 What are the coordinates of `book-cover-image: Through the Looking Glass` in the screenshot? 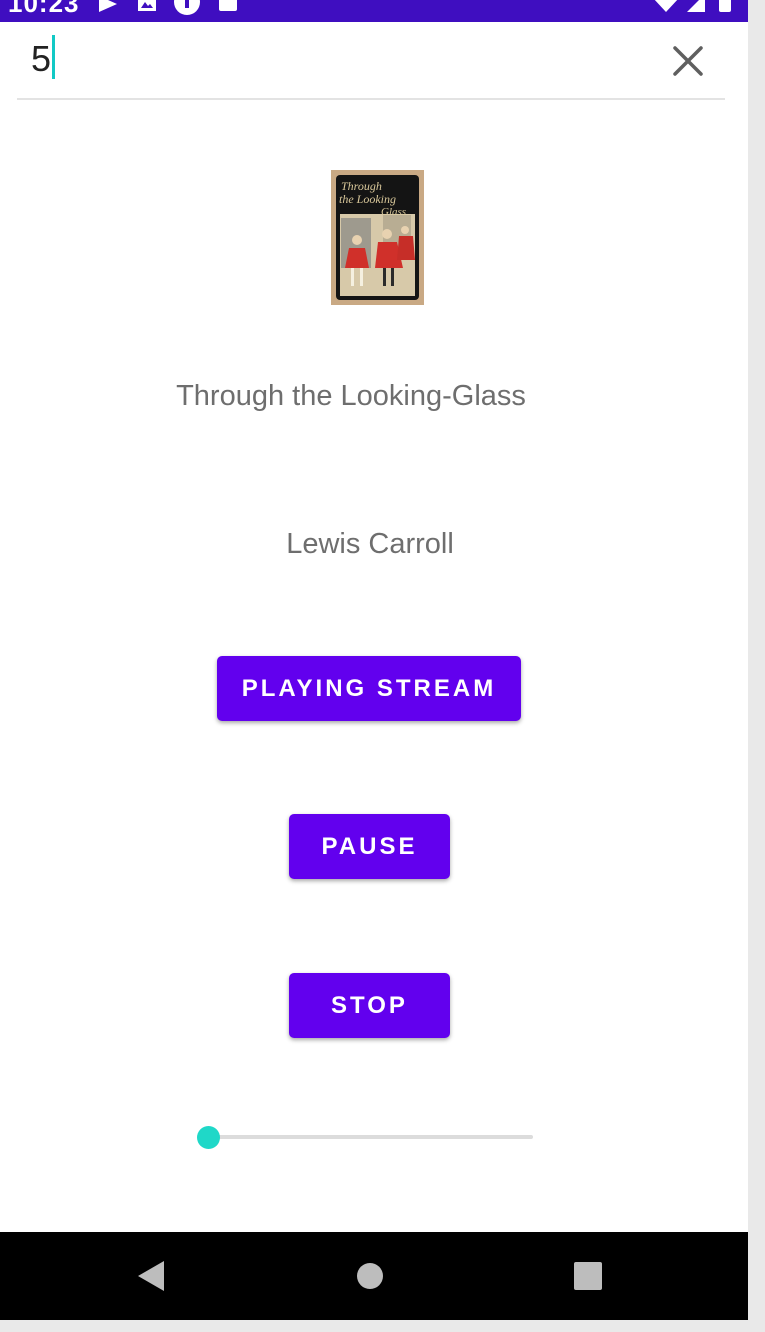 It's located at (377, 237).